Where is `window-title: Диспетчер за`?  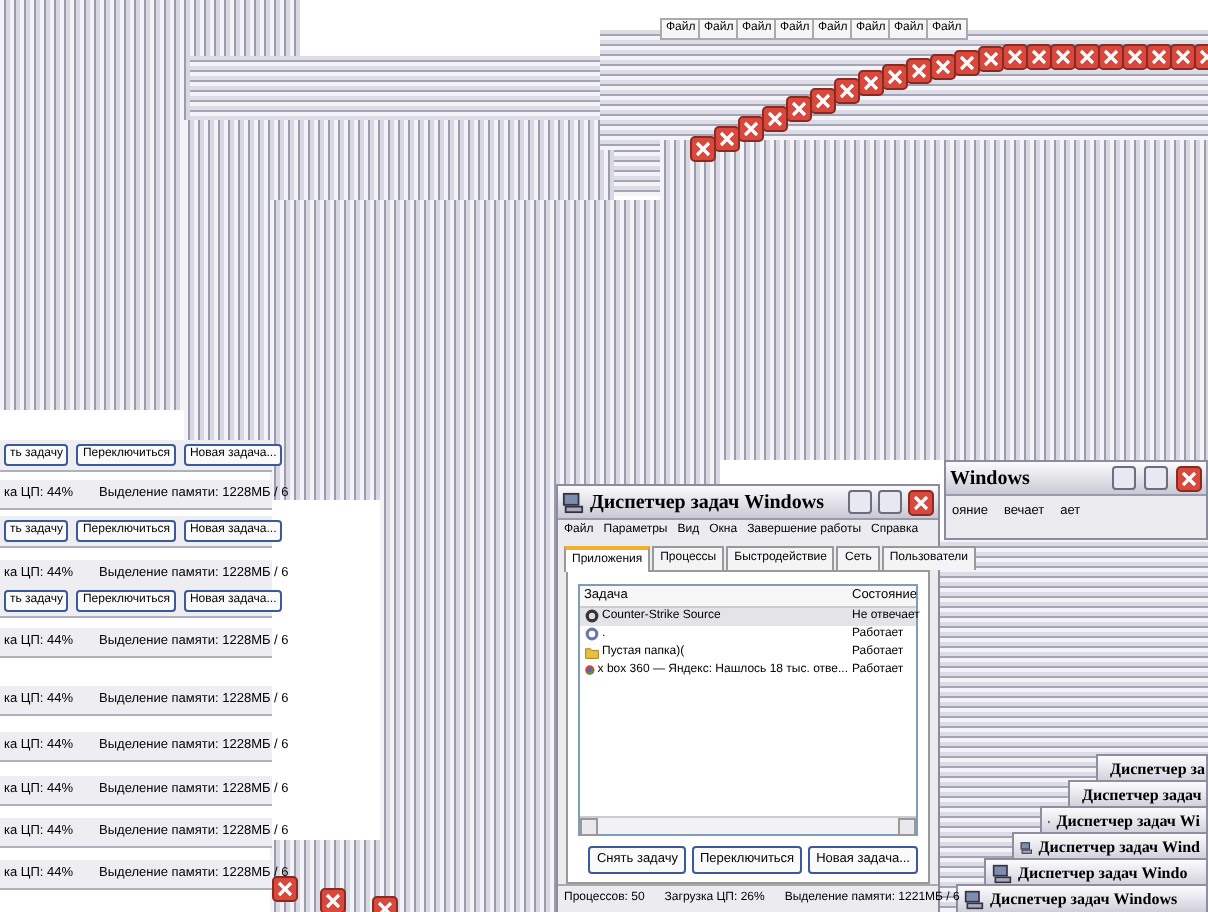 window-title: Диспетчер за is located at coordinates (1157, 769).